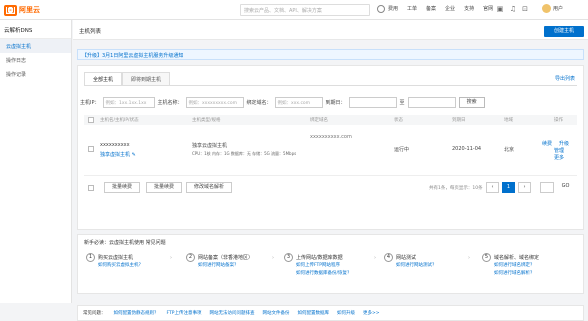 The image size is (588, 321). What do you see at coordinates (565, 78) in the screenshot?
I see `export-list-link: 导出列表` at bounding box center [565, 78].